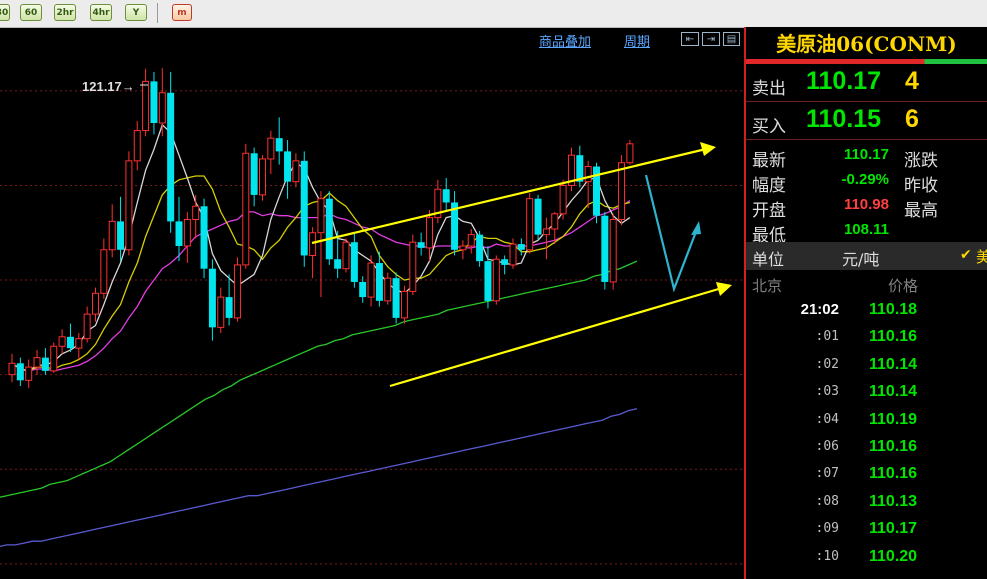 The image size is (987, 579). What do you see at coordinates (136, 12) in the screenshot?
I see `period-year-button: Y` at bounding box center [136, 12].